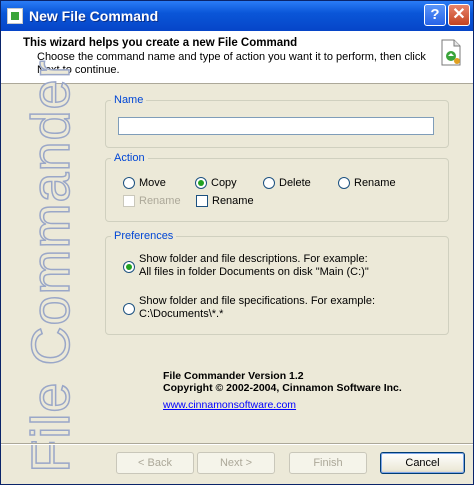 The width and height of the screenshot is (474, 485). I want to click on checkbox-rename-disabled: Rename, so click(152, 201).